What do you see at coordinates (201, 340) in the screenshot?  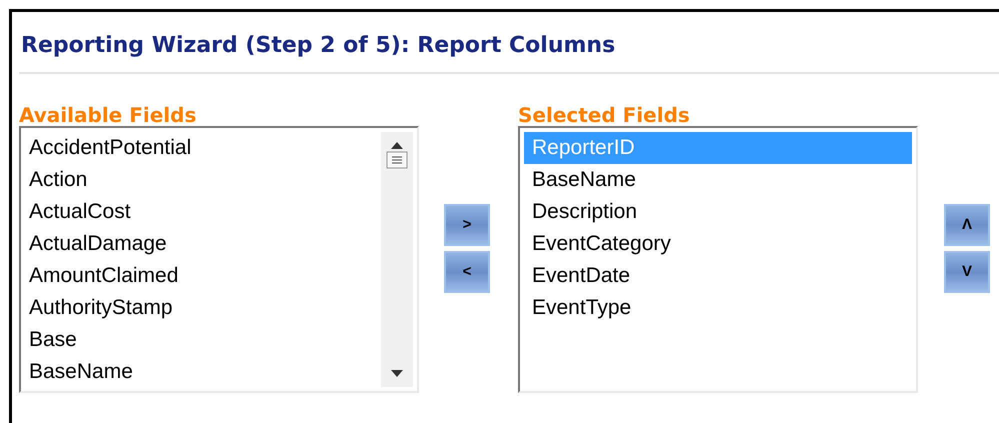 I see `list-item: Base` at bounding box center [201, 340].